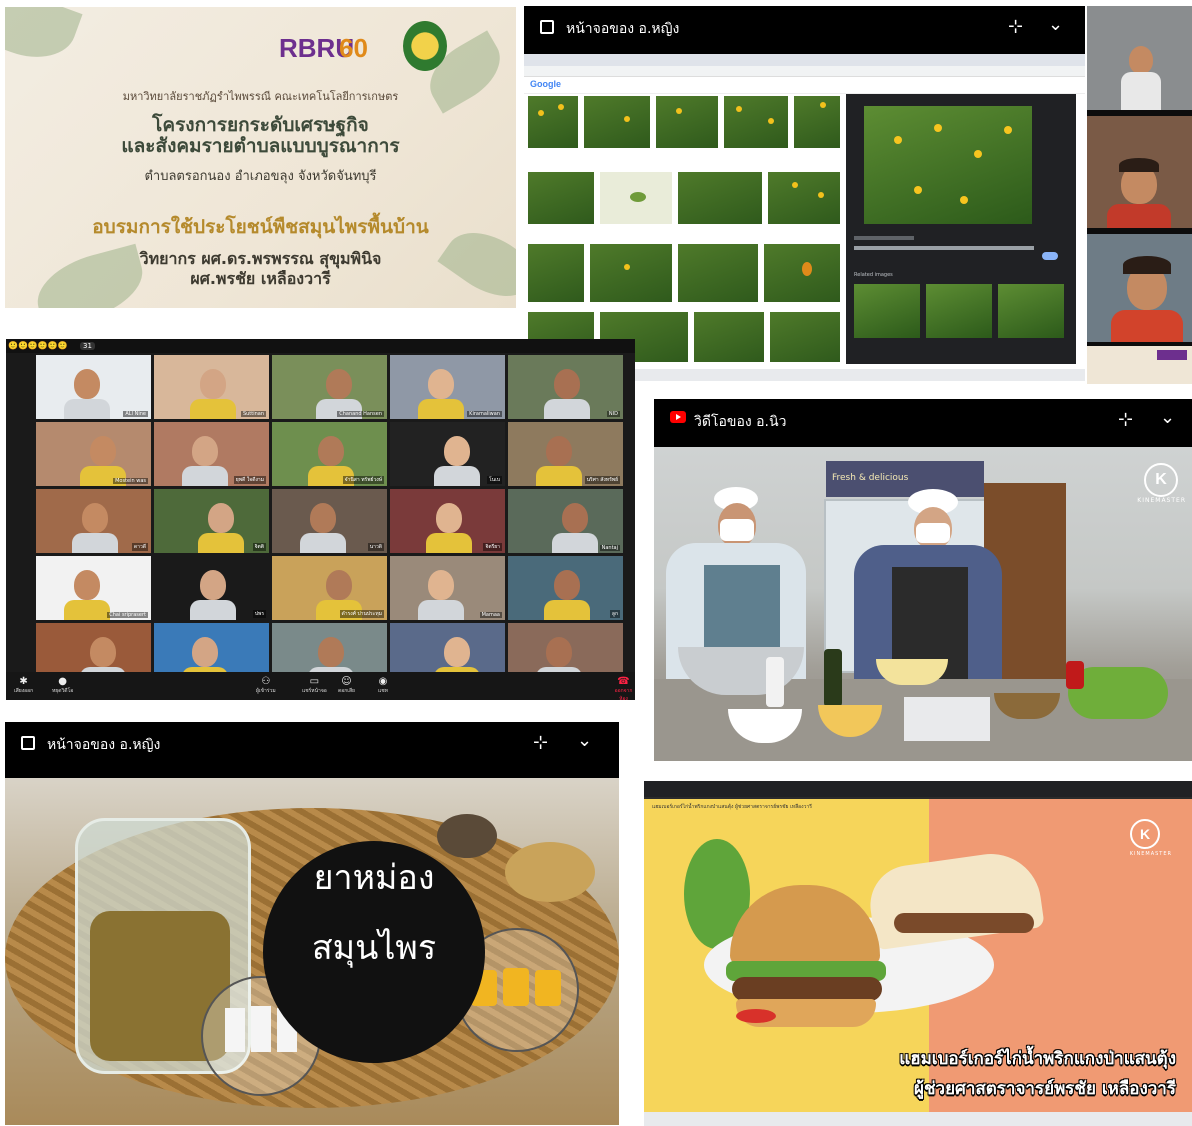 The width and height of the screenshot is (1192, 1126). What do you see at coordinates (266, 685) in the screenshot?
I see `participants-button: ⚇ ผู้เข้าร่วม` at bounding box center [266, 685].